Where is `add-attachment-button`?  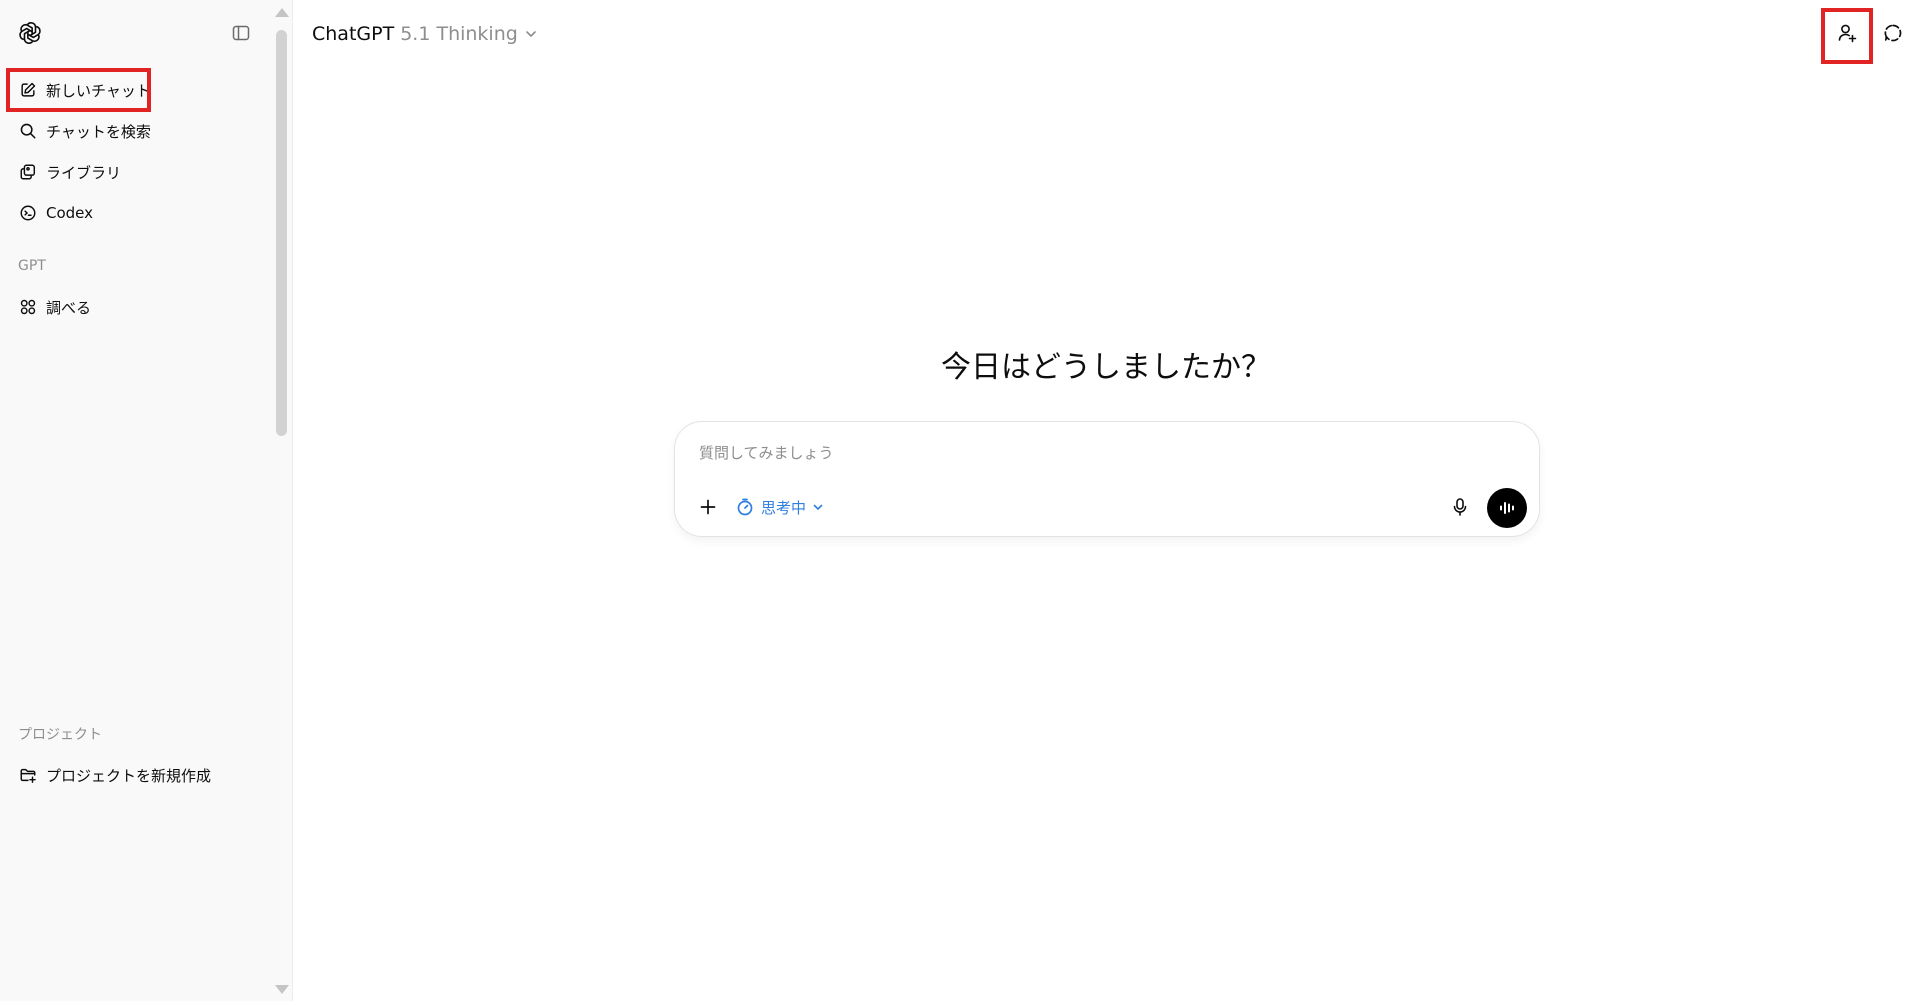 add-attachment-button is located at coordinates (708, 507).